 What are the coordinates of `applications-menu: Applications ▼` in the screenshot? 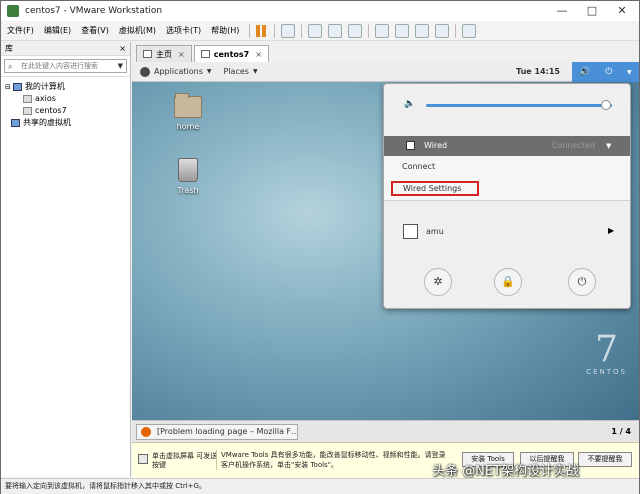 It's located at (176, 71).